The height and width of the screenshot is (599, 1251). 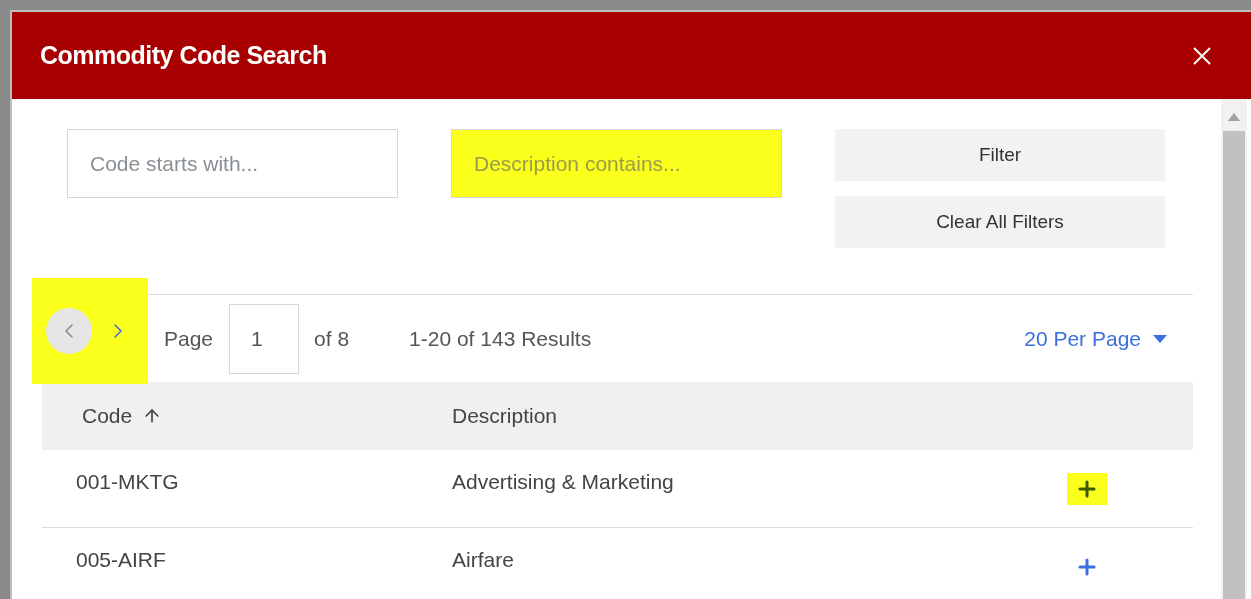 I want to click on column-header: Code, so click(x=107, y=416).